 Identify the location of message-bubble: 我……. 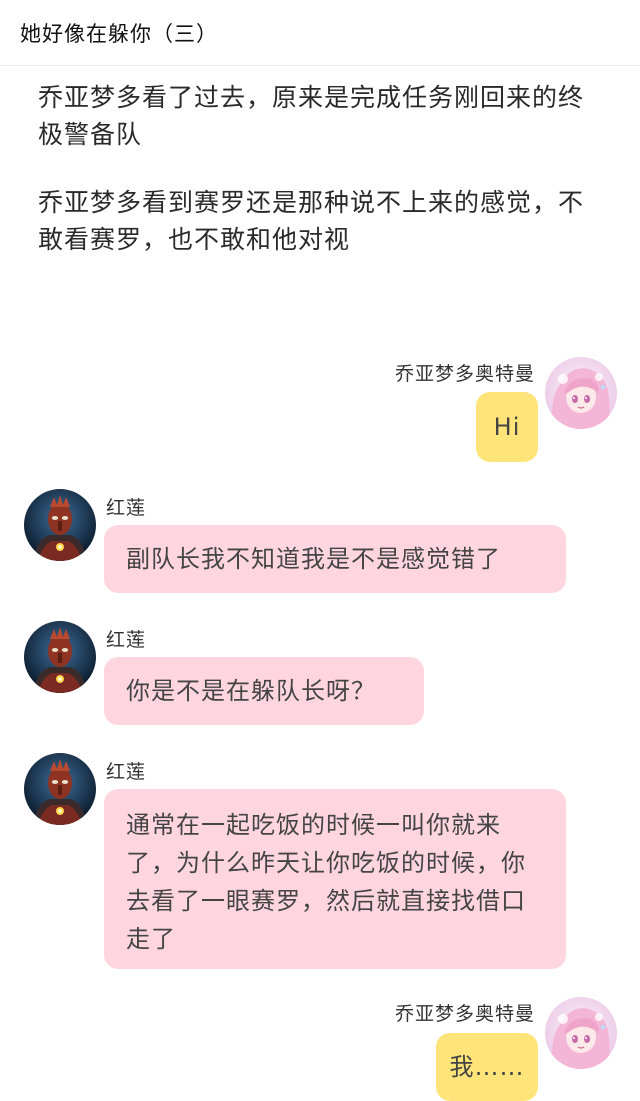
(487, 1067).